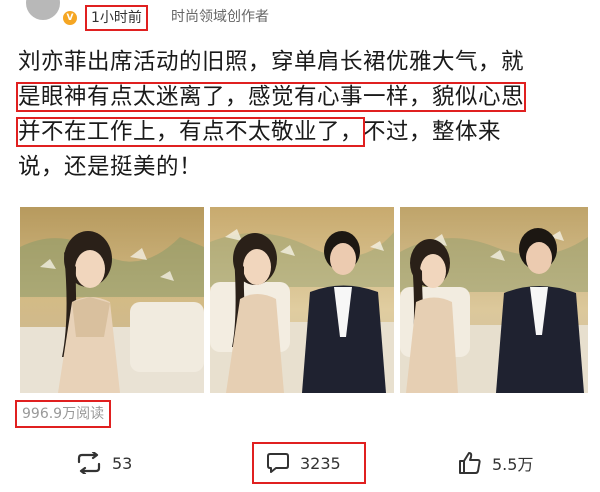  Describe the element at coordinates (190, 132) in the screenshot. I see `highlighted-text-2: 并不在工作上，有点不太敬业了，` at that location.